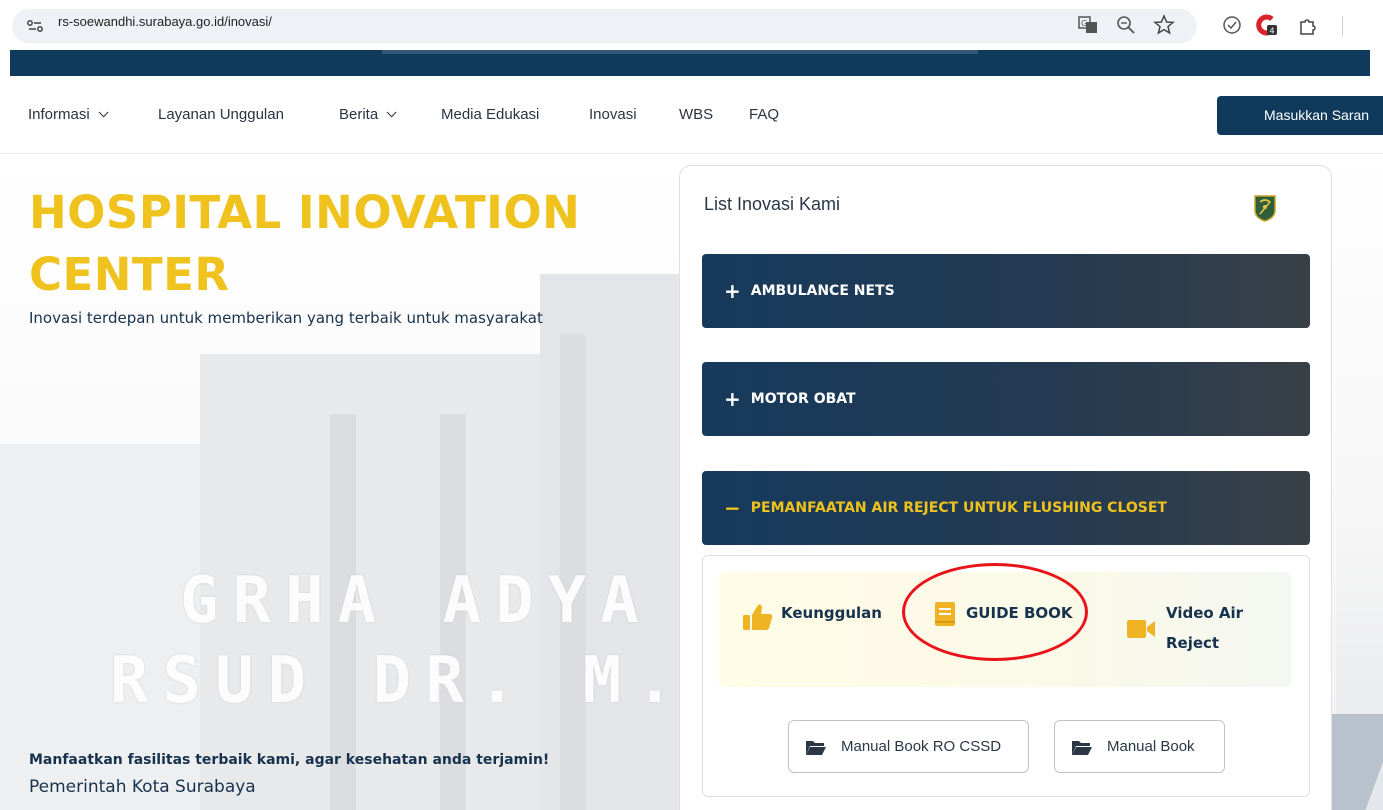 The width and height of the screenshot is (1383, 810). Describe the element at coordinates (1019, 613) in the screenshot. I see `feature-label: GUIDE BOOK` at that location.